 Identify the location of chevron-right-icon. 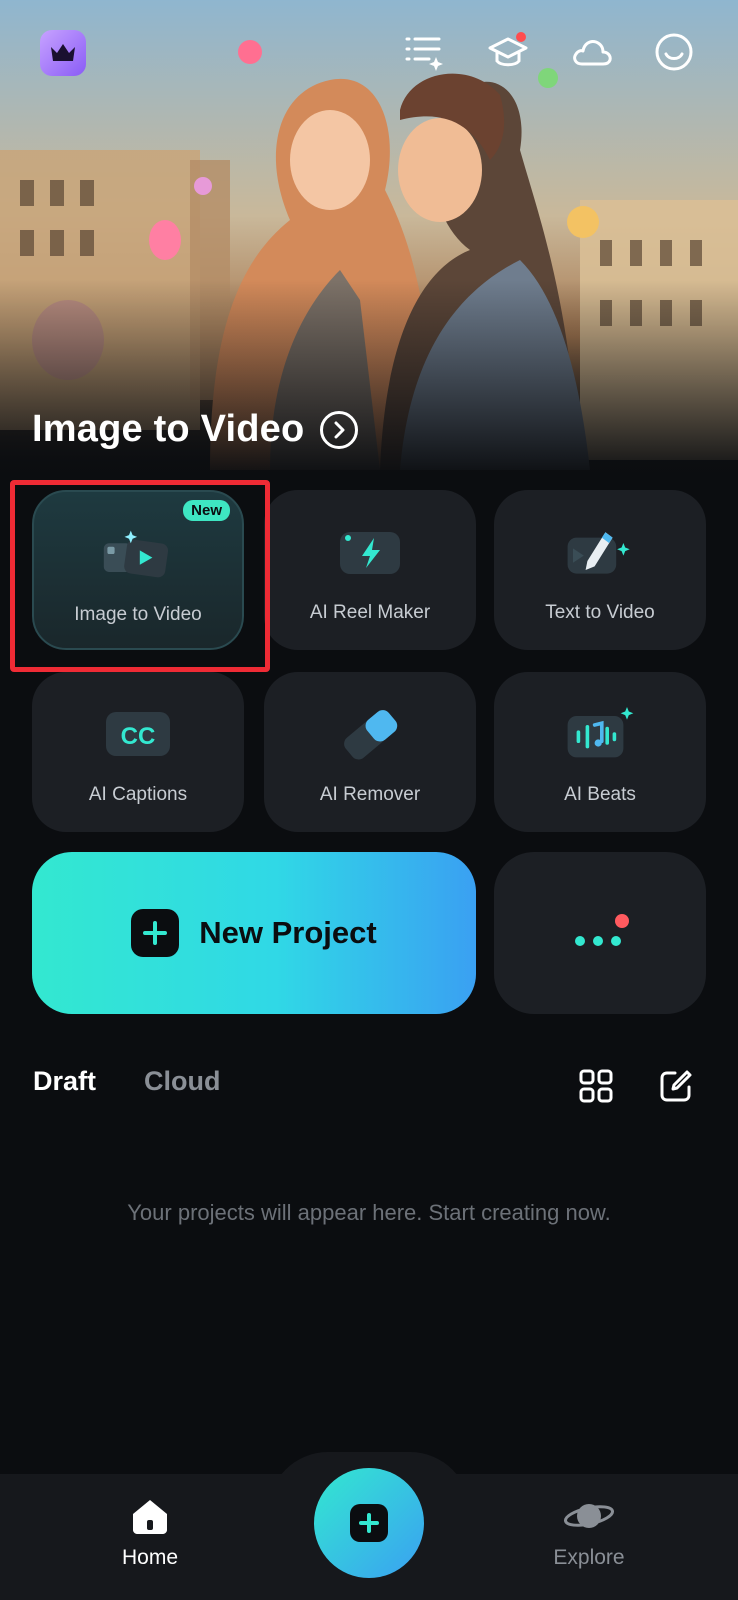
(339, 429).